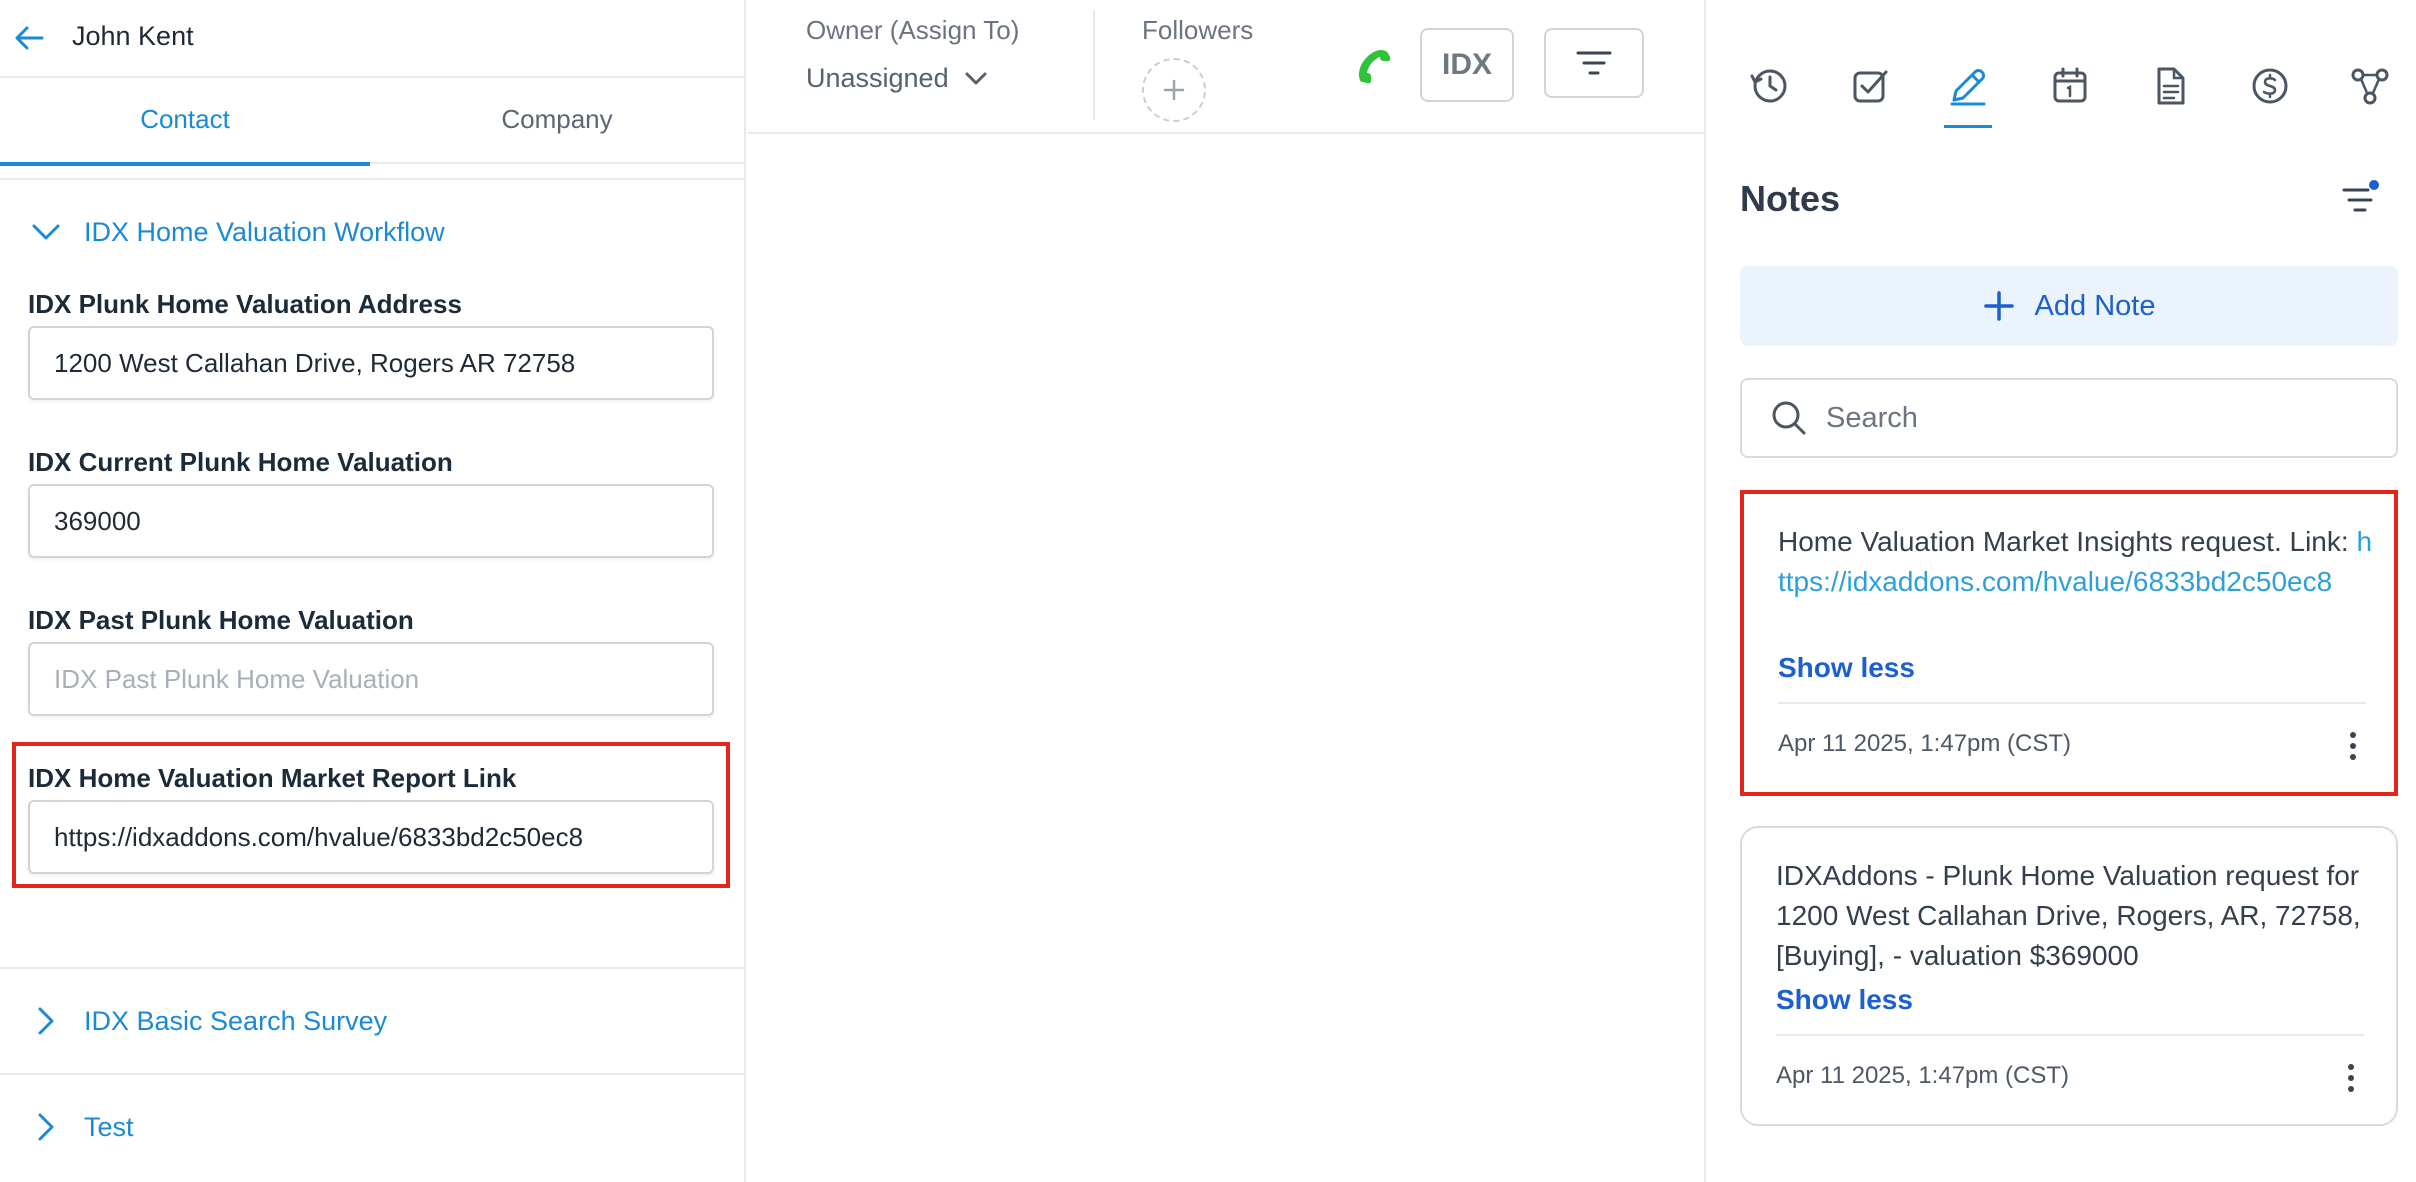 This screenshot has height=1182, width=2416. Describe the element at coordinates (245, 304) in the screenshot. I see `field-label: IDX Plunk Home Valuation Address` at that location.